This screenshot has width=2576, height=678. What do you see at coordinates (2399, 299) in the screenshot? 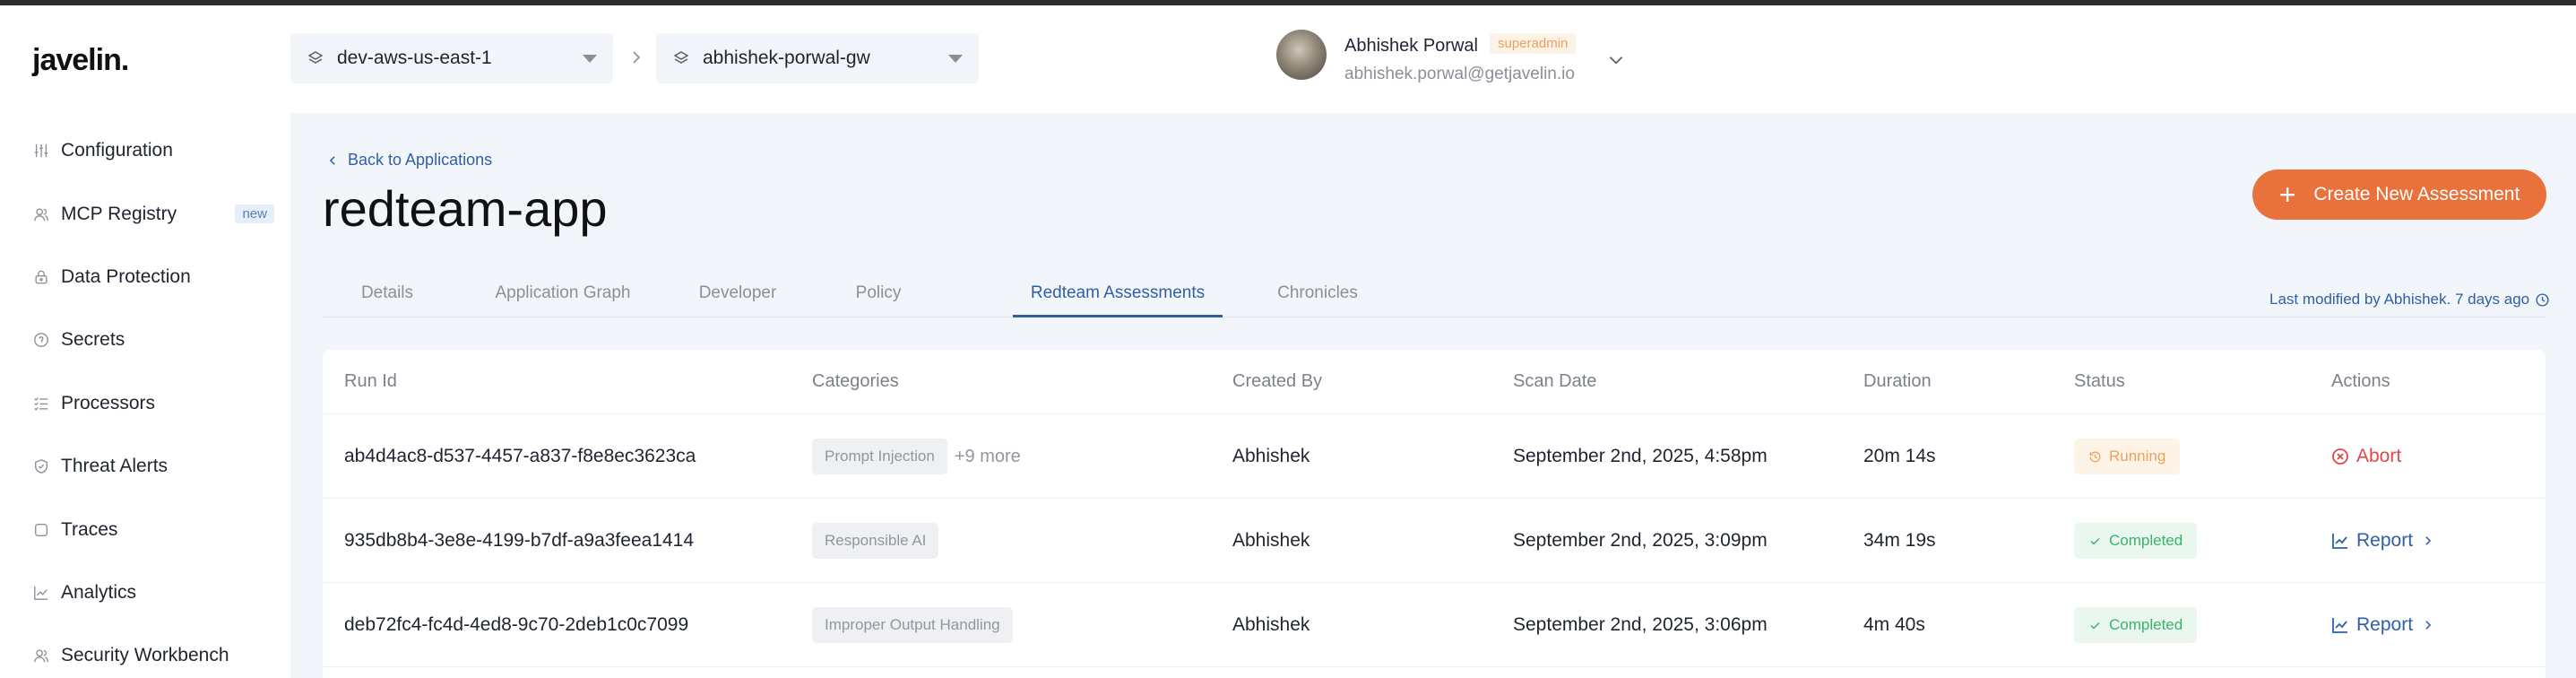
I see `last-modified-text: Last modified by Abhishek. 7 days ago` at bounding box center [2399, 299].